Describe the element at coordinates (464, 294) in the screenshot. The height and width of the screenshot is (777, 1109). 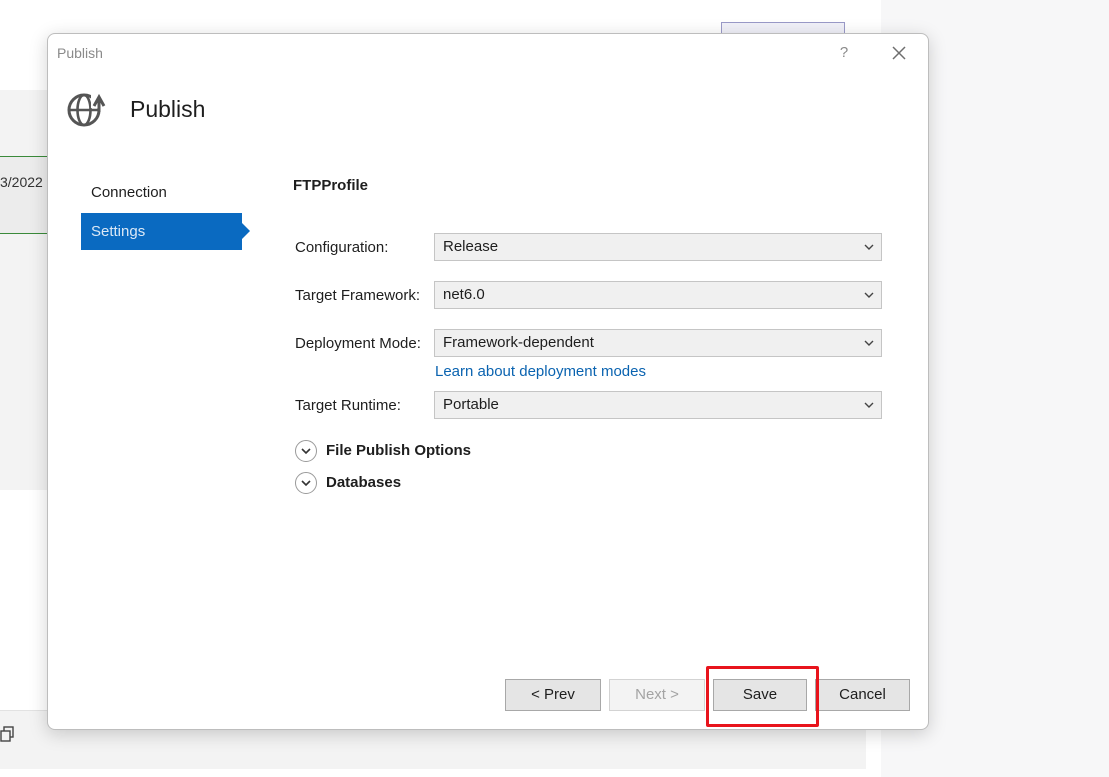
I see `target-framework-value: net6.0` at that location.